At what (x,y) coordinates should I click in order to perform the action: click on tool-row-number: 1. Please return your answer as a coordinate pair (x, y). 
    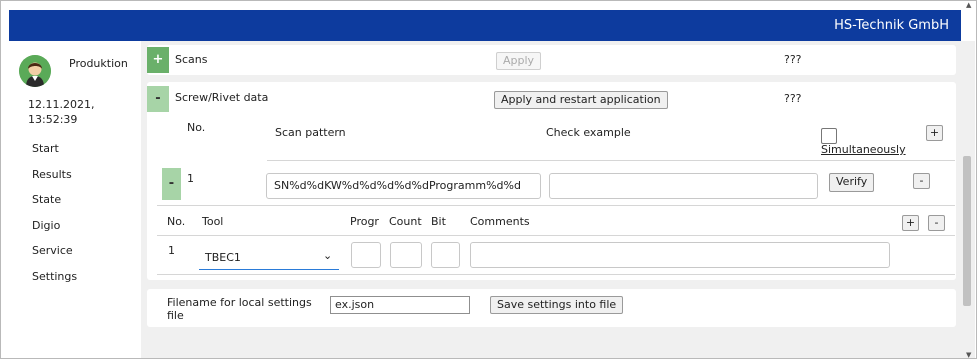
    Looking at the image, I should click on (171, 250).